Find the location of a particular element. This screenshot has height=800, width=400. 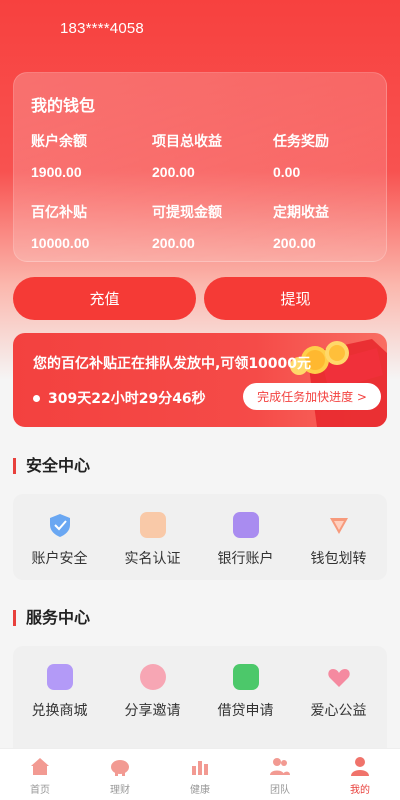

bullet-dot is located at coordinates (36, 398).